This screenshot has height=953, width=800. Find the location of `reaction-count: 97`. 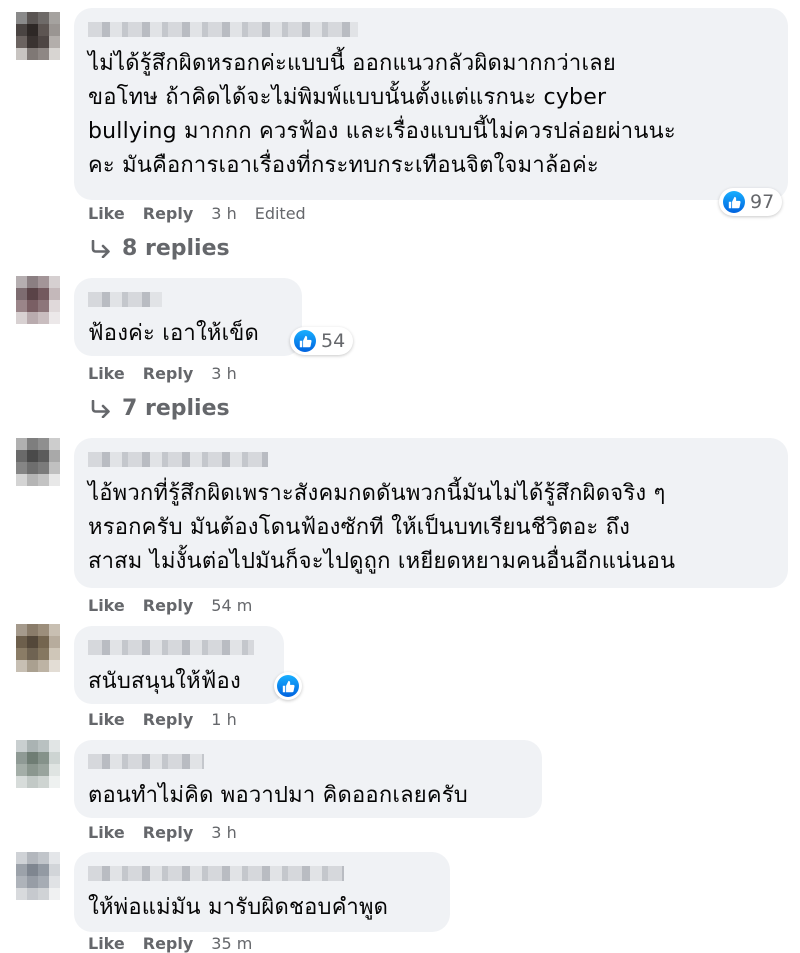

reaction-count: 97 is located at coordinates (751, 202).